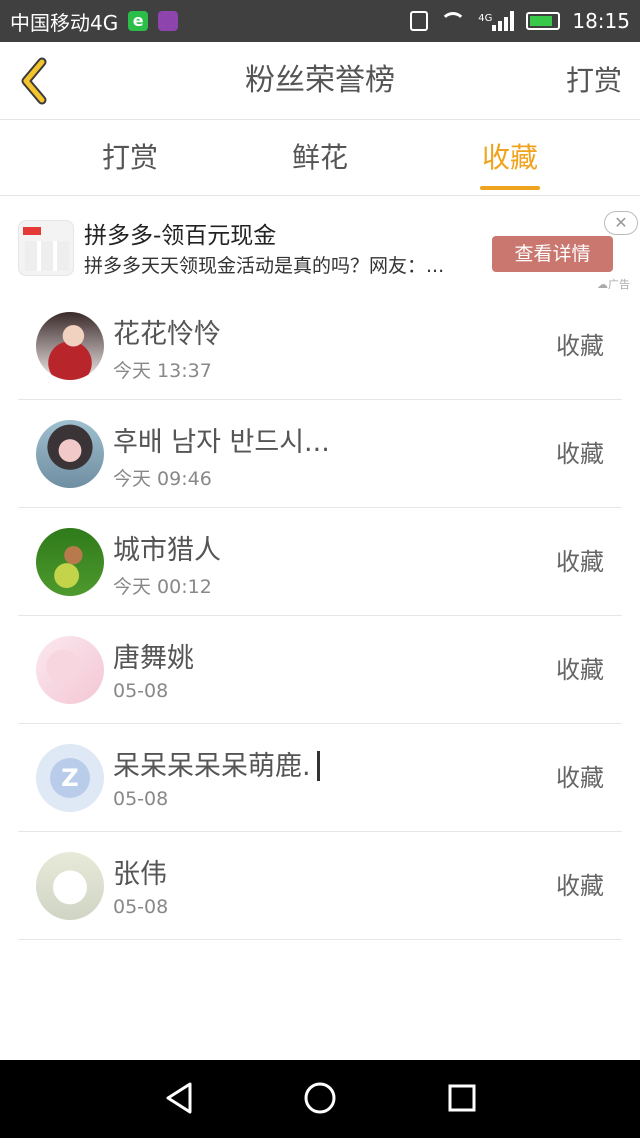 This screenshot has width=640, height=1138. Describe the element at coordinates (613, 284) in the screenshot. I see `ad-tag: ☁广告` at that location.